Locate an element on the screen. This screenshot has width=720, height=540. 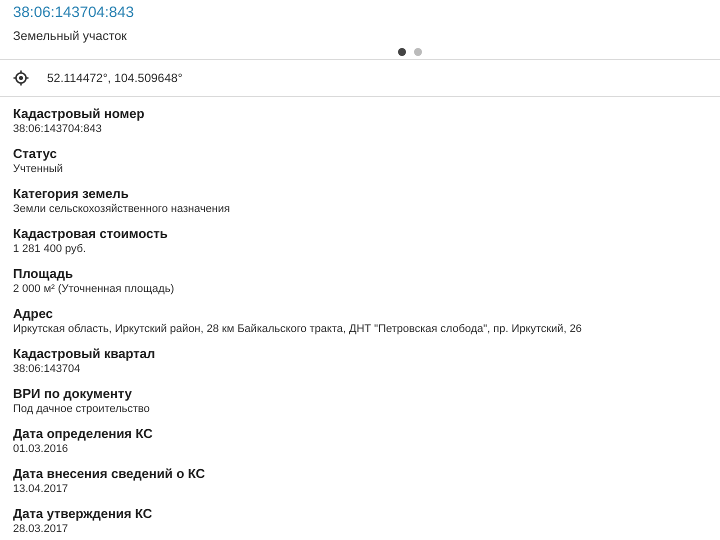
field-label: Категория земель is located at coordinates (71, 193).